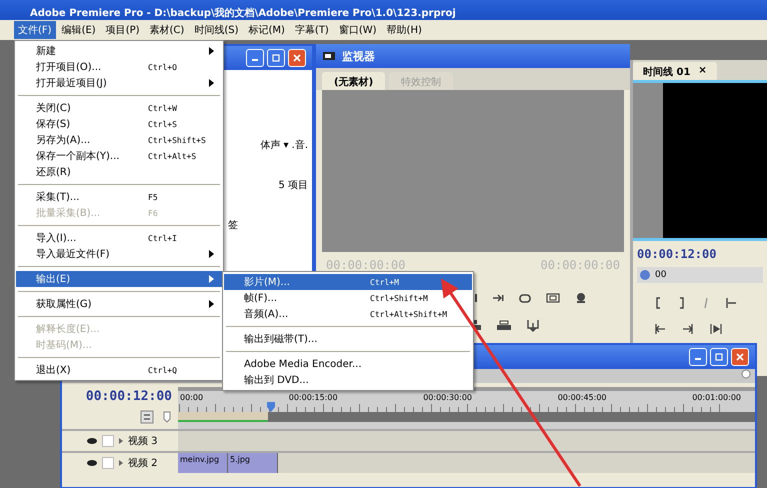 This screenshot has height=488, width=767. I want to click on menu-item: 采集(T)... F5, so click(119, 197).